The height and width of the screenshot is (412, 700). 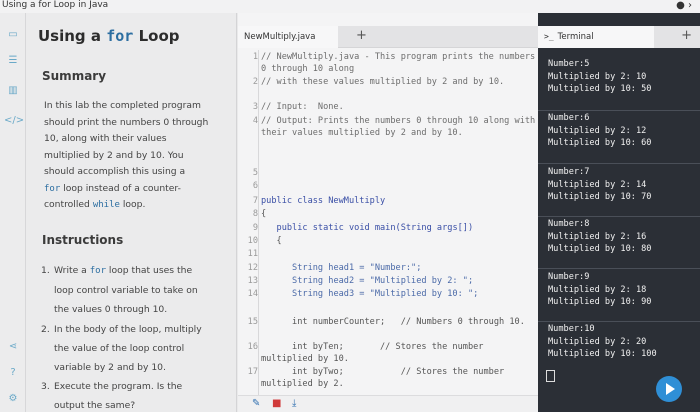 I want to click on code-line: String head1 = "Number:";, so click(x=341, y=268).